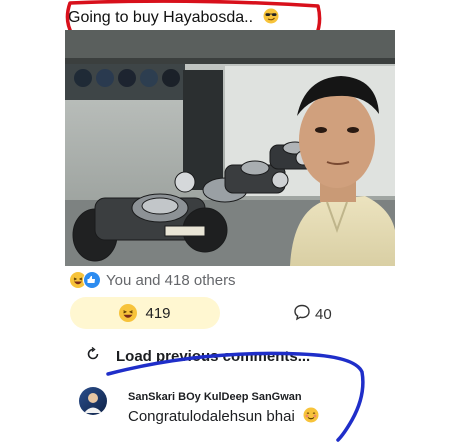 Image resolution: width=450 pixels, height=443 pixels. What do you see at coordinates (211, 416) in the screenshot?
I see `comment-text: Congratulodalehsun bhai` at bounding box center [211, 416].